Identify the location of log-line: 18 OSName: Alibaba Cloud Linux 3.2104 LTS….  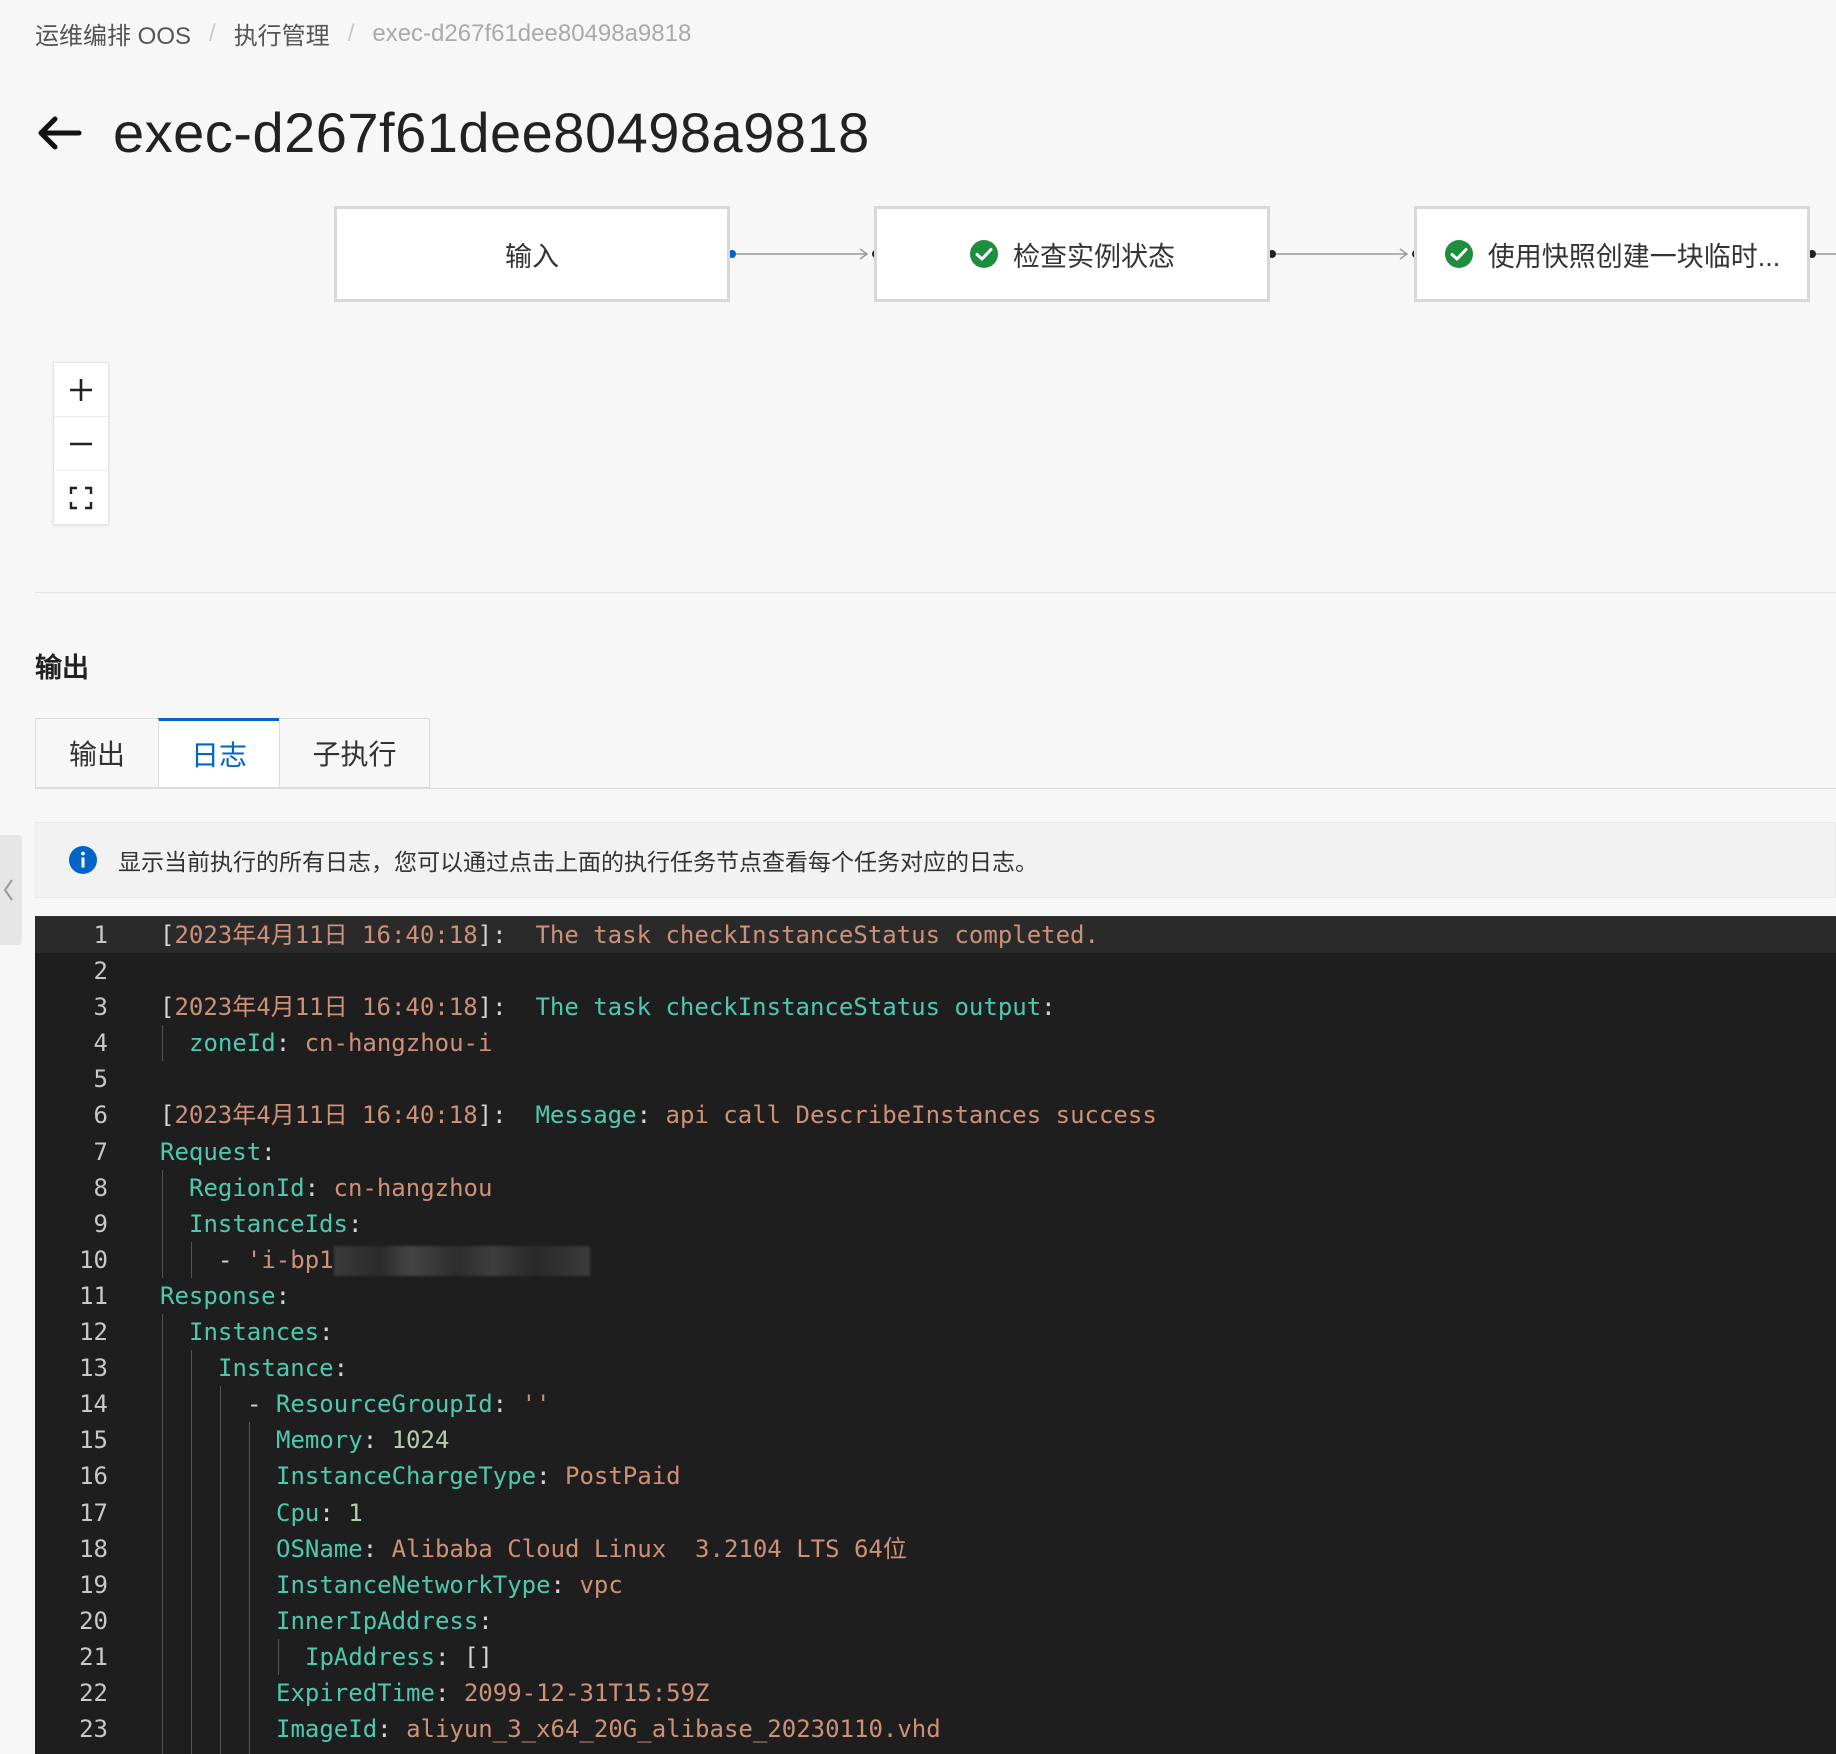
(935, 1548).